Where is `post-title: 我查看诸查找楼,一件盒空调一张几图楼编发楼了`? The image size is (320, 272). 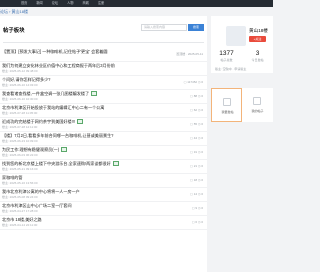
post-title: 我查看诸查找楼,一件盒空调一张几图楼编发楼了 is located at coordinates (82, 94).